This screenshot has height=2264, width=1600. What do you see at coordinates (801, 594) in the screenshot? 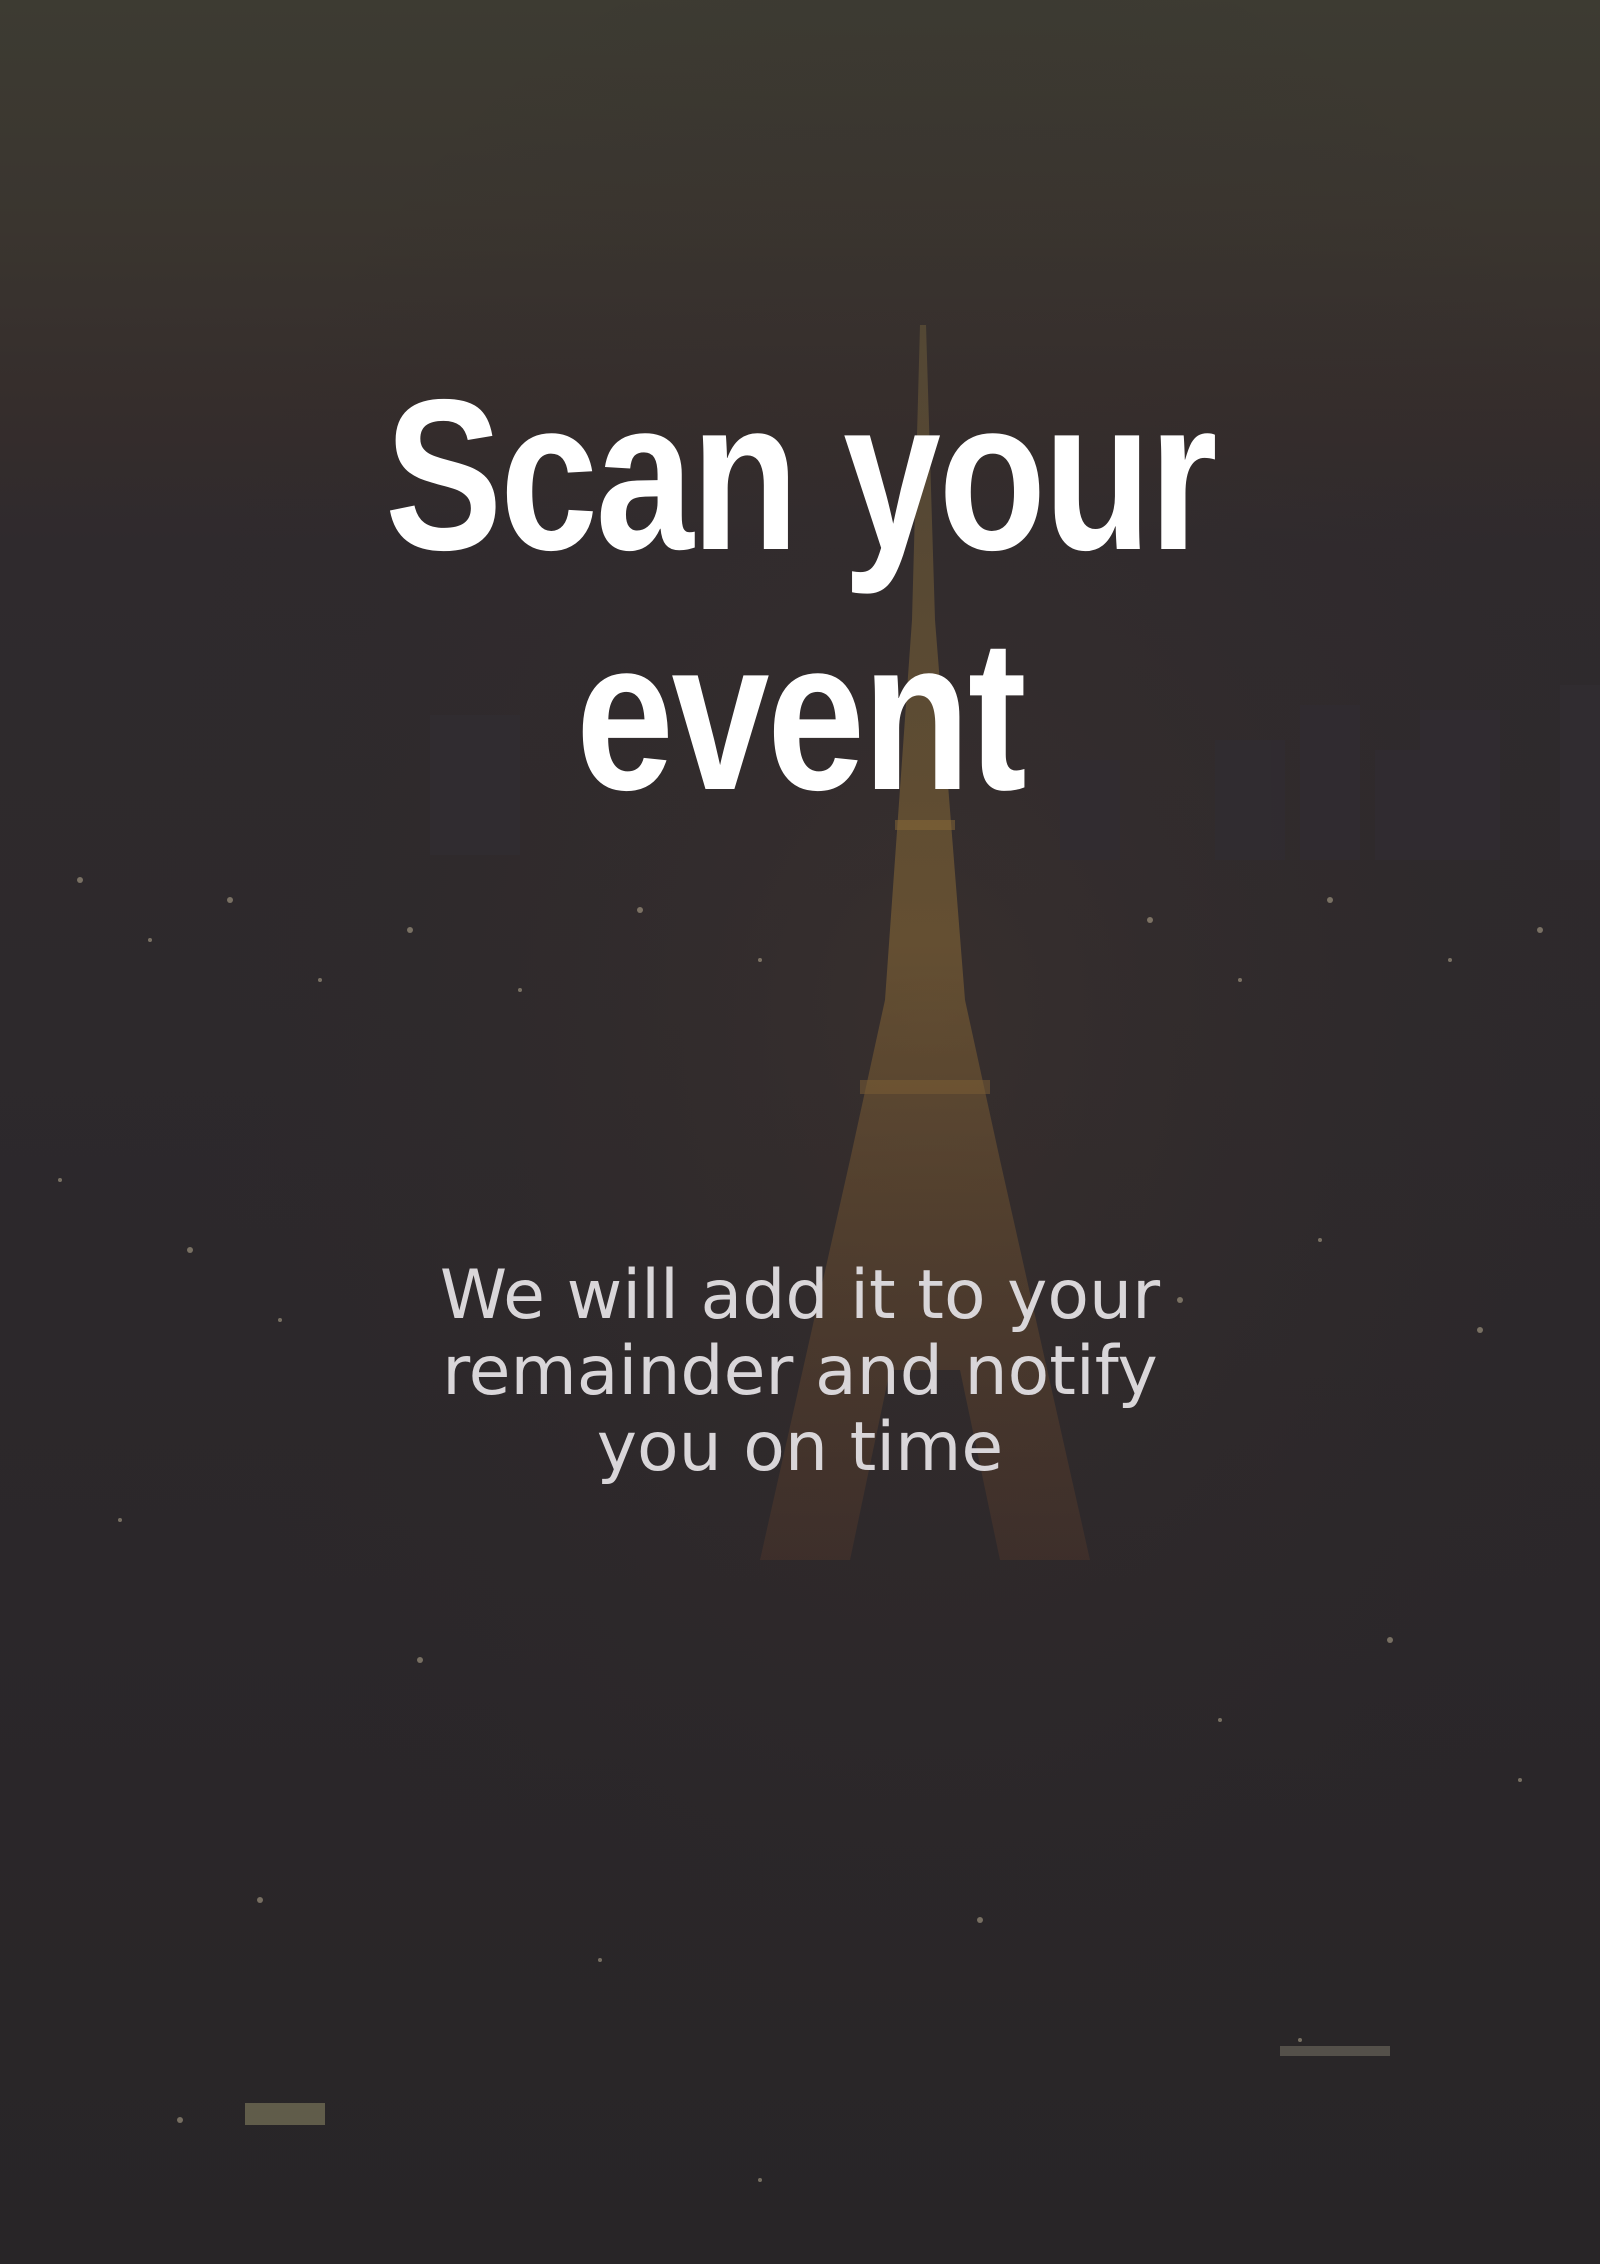
I see `page-title: Scan your event` at bounding box center [801, 594].